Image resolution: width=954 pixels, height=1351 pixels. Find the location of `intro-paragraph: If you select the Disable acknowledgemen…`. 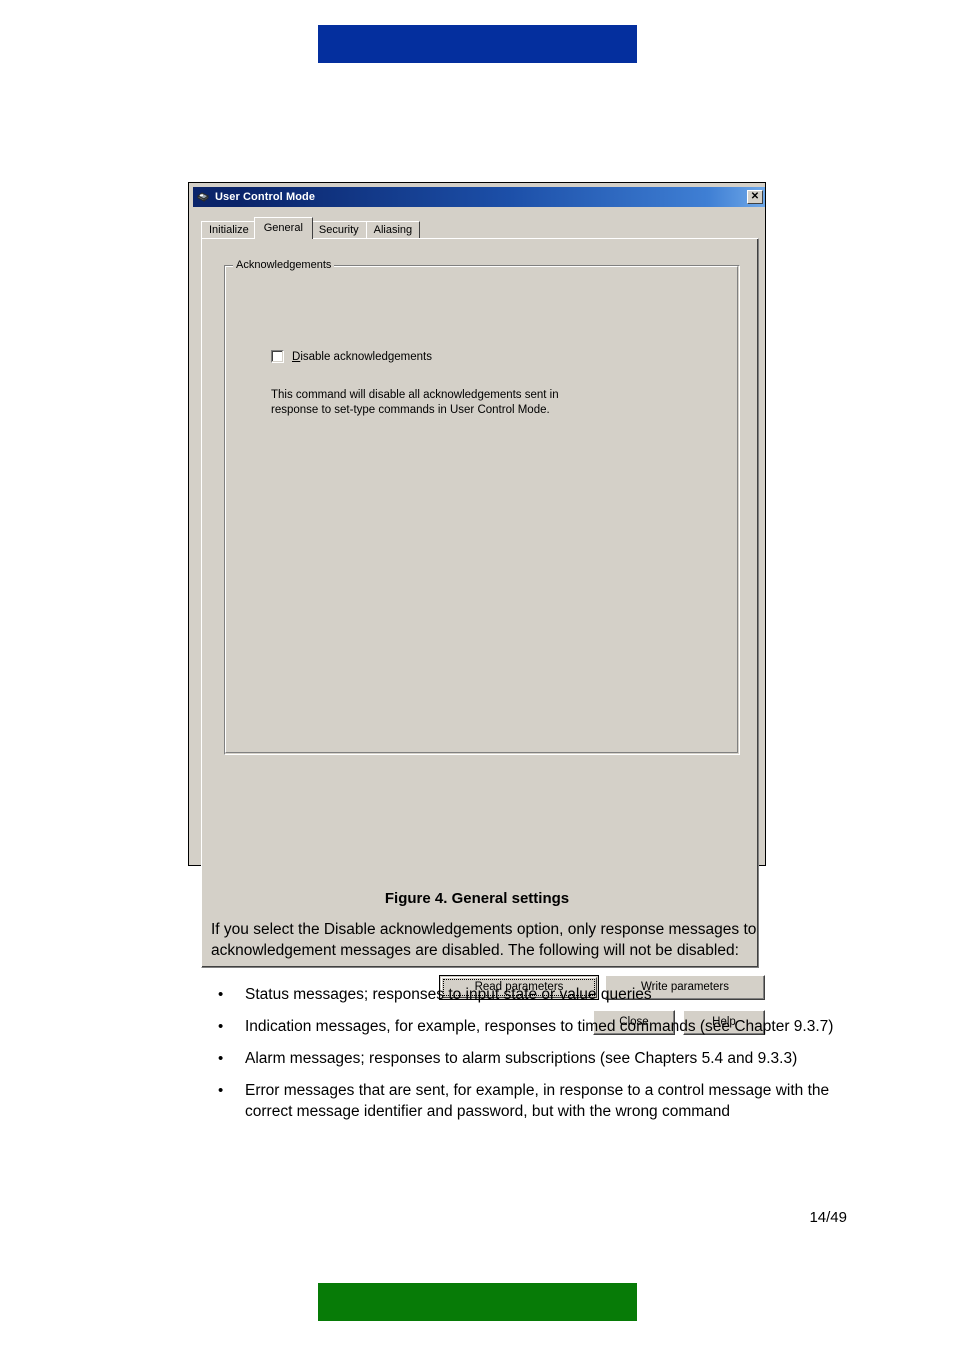

intro-paragraph: If you select the Disable acknowledgemen… is located at coordinates (484, 940).